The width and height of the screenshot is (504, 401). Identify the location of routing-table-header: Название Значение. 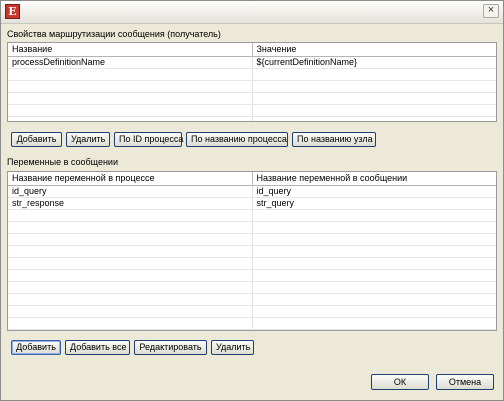
(252, 50).